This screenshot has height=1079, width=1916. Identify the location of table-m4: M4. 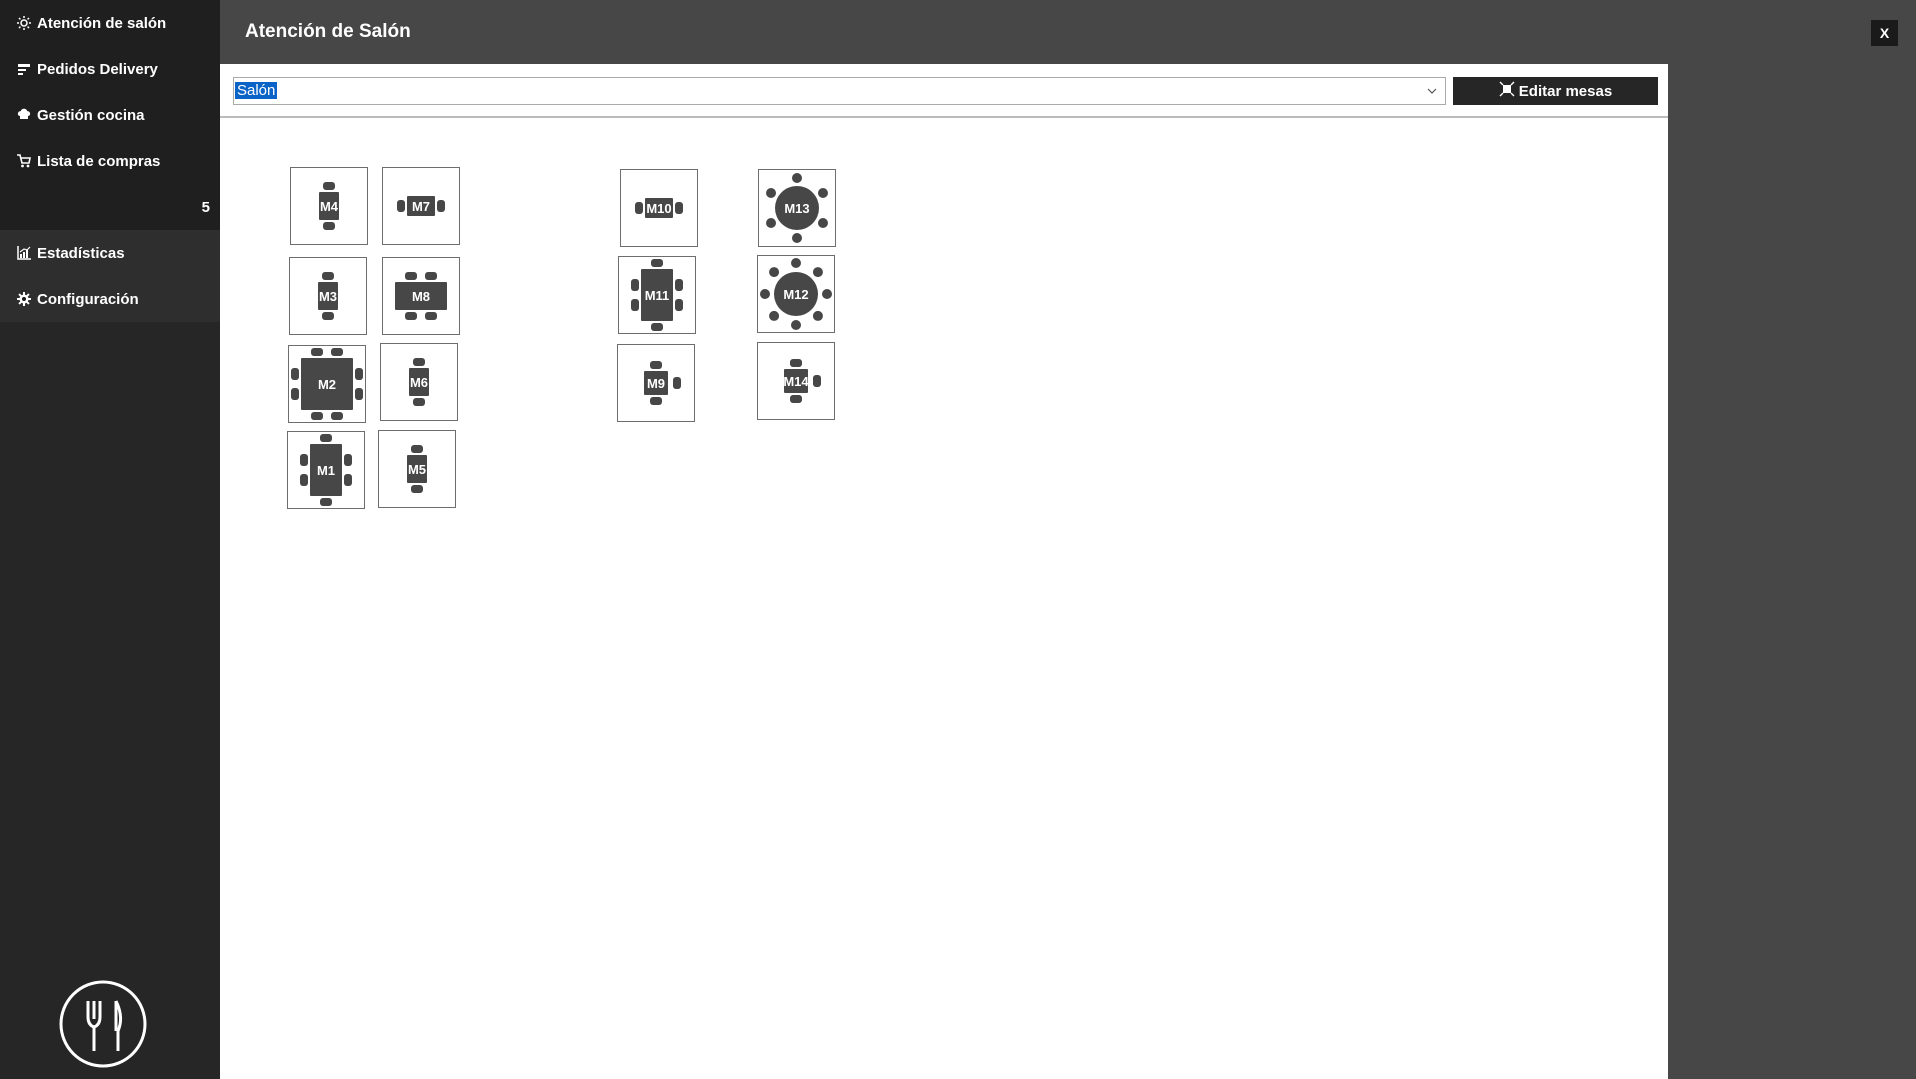
(329, 206).